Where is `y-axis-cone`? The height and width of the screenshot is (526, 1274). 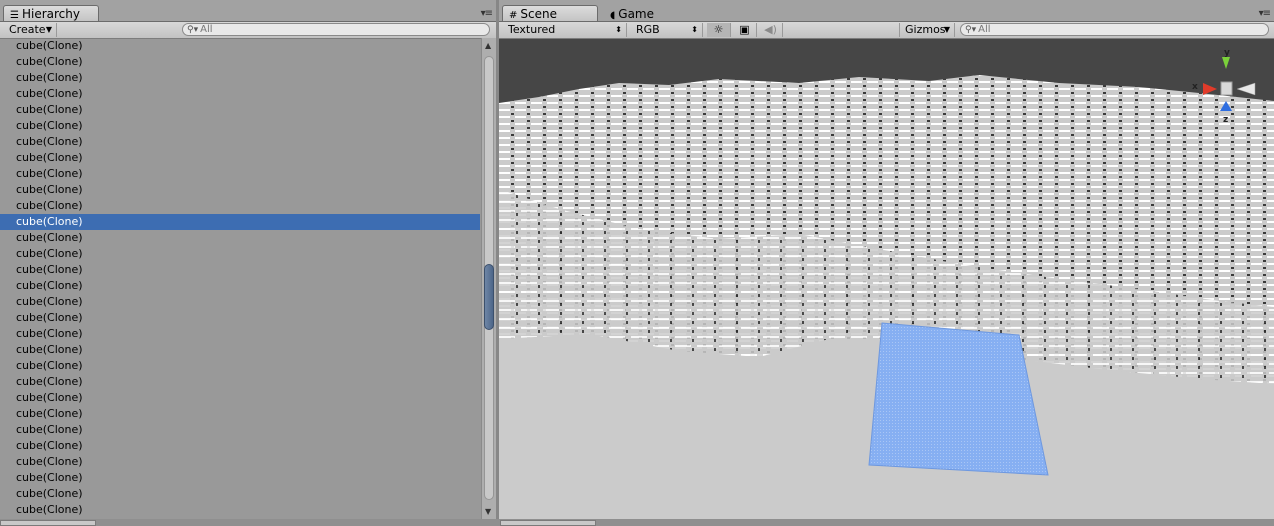 y-axis-cone is located at coordinates (1226, 63).